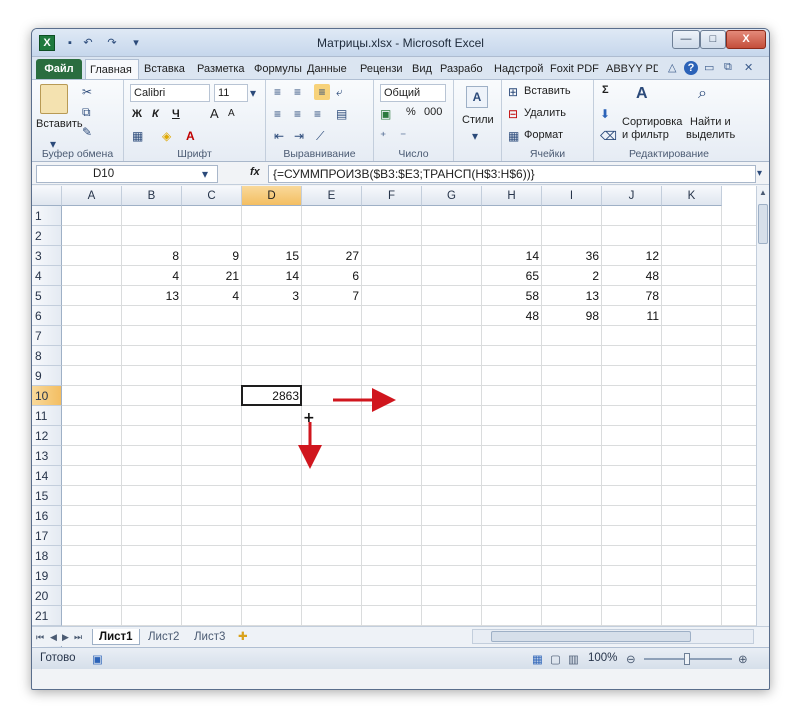 This screenshot has height=721, width=800. I want to click on grow-font-button: A, so click(214, 113).